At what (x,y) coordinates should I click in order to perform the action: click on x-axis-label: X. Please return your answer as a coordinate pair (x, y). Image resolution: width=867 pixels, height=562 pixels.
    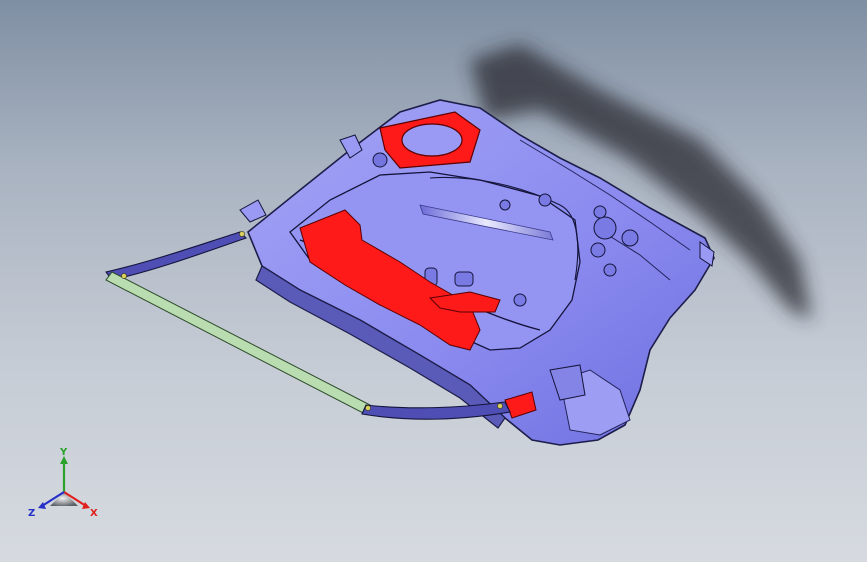
    Looking at the image, I should click on (94, 513).